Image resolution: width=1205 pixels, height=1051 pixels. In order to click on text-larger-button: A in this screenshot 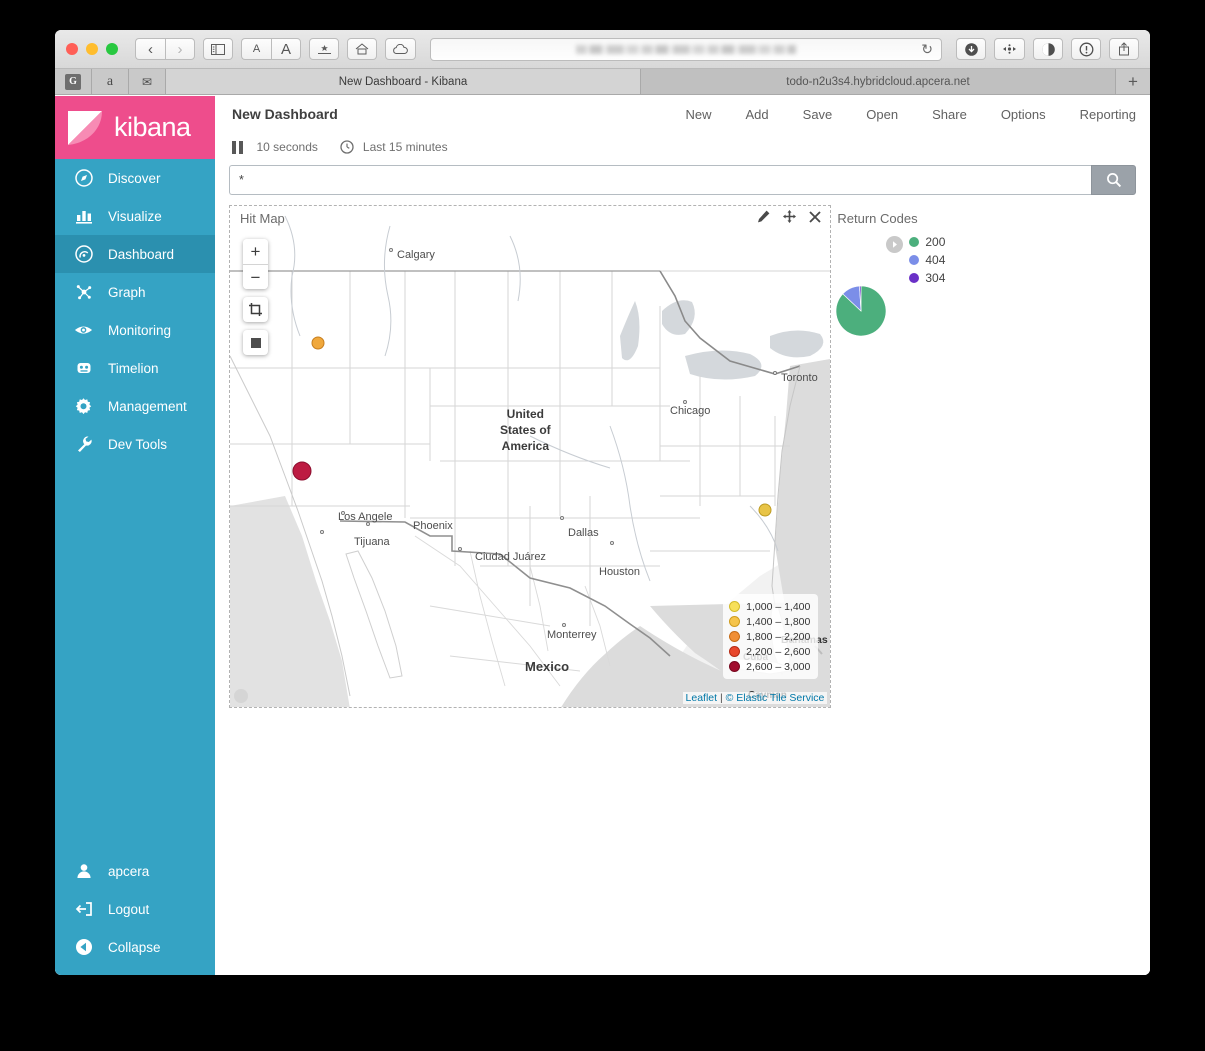, I will do `click(286, 49)`.